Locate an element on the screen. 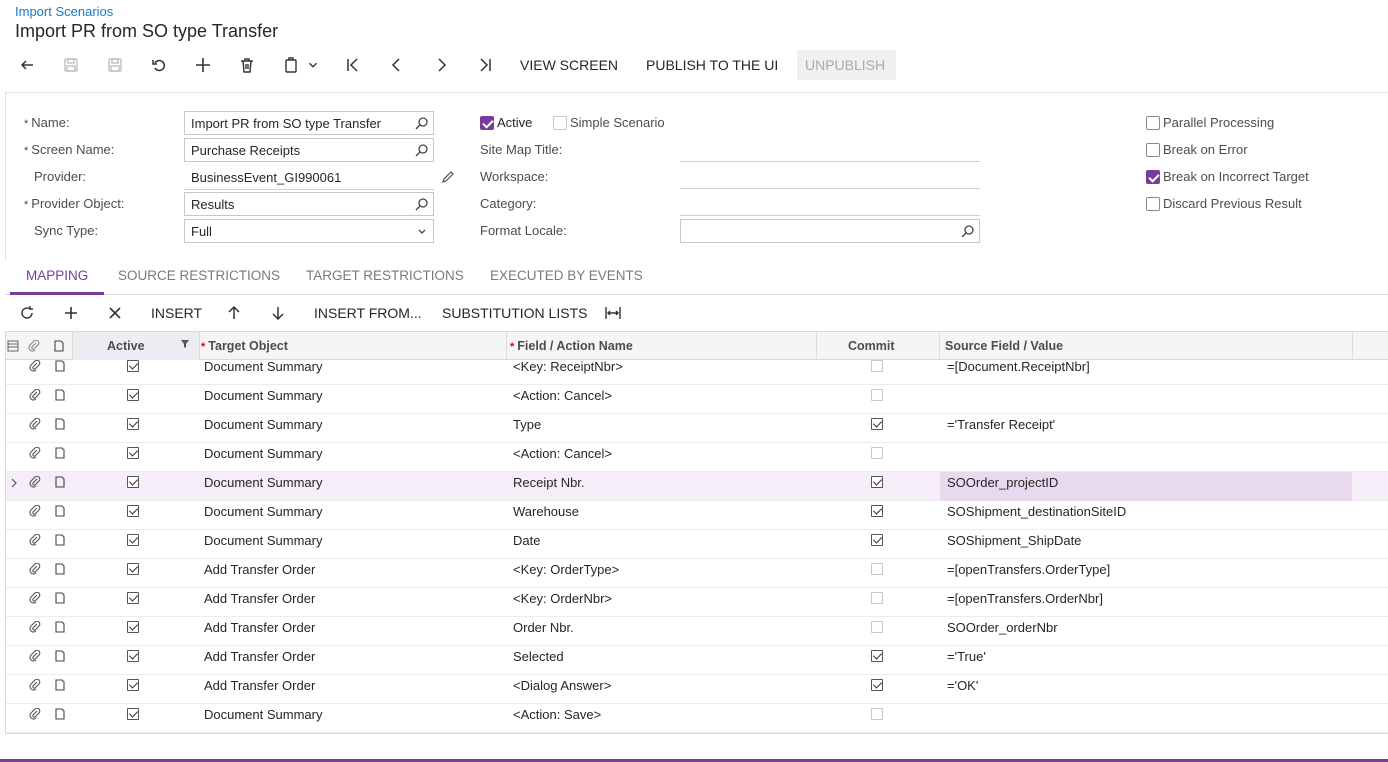  row-field-action: <Key: OrderNbr> is located at coordinates (562, 602).